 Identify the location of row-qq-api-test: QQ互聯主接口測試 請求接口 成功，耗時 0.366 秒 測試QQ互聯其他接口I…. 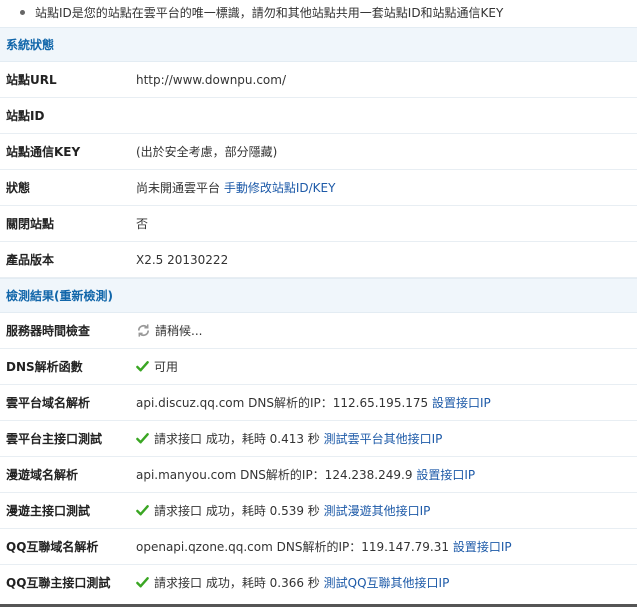
(318, 583).